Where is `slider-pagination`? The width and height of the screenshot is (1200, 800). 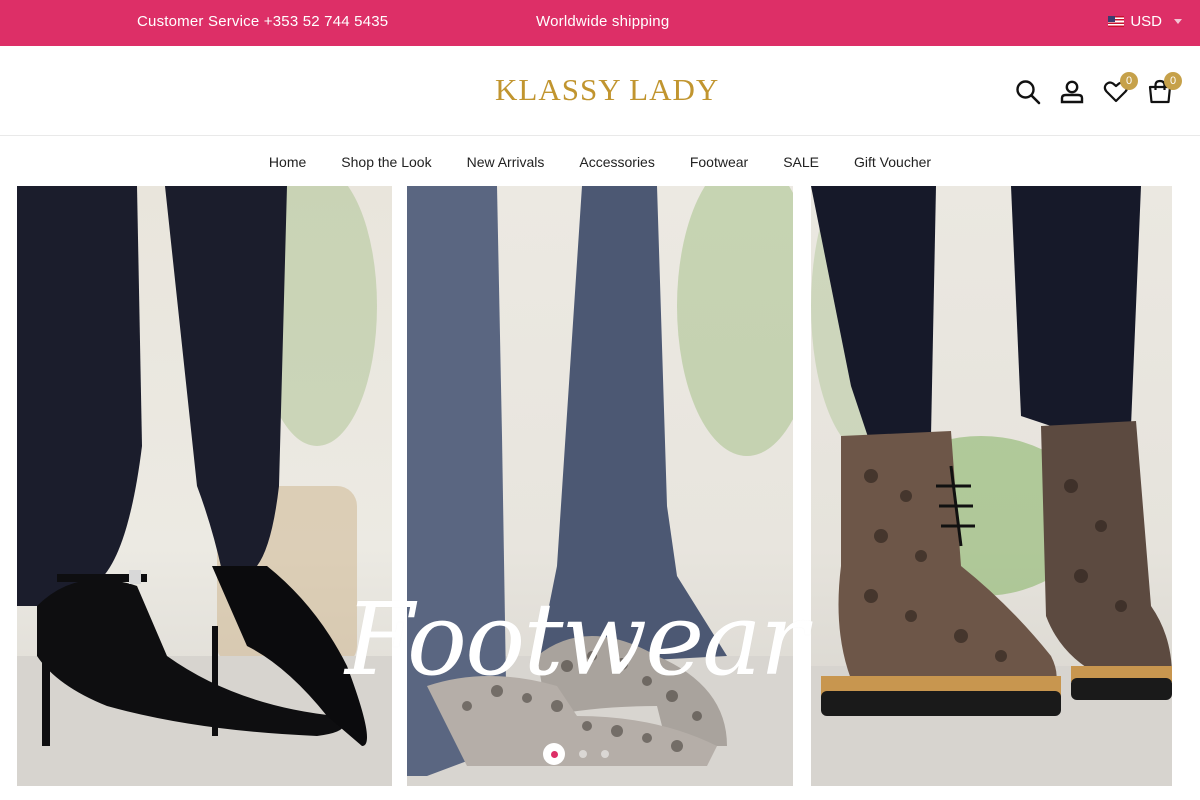
slider-pagination is located at coordinates (576, 754).